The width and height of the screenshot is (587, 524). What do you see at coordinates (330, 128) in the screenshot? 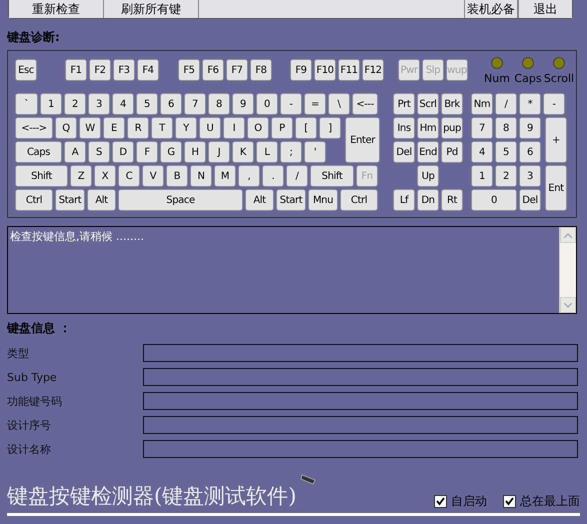
I see `key: ]` at bounding box center [330, 128].